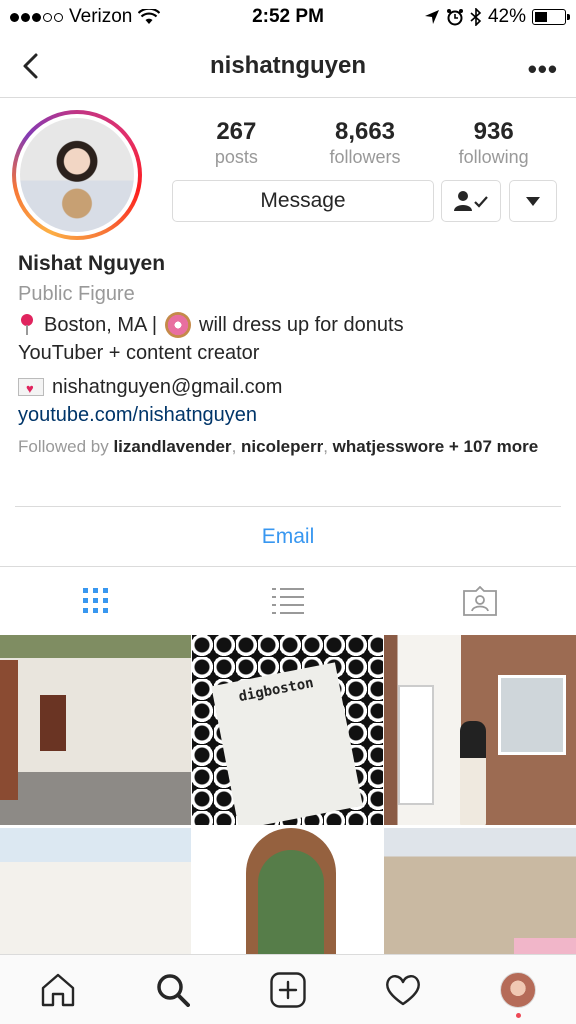  I want to click on bio-description-text: YouTuber + content creator, so click(139, 353).